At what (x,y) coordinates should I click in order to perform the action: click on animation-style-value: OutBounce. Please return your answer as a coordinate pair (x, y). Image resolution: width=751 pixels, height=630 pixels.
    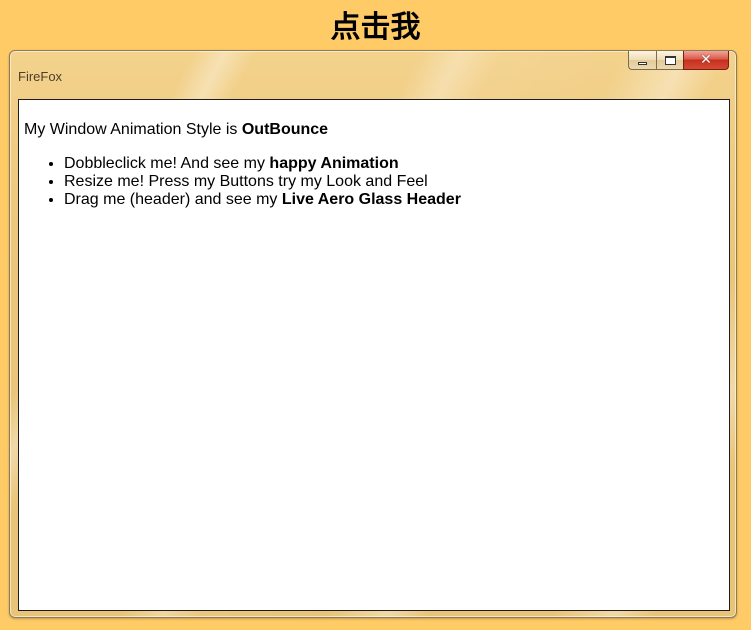
    Looking at the image, I should click on (285, 129).